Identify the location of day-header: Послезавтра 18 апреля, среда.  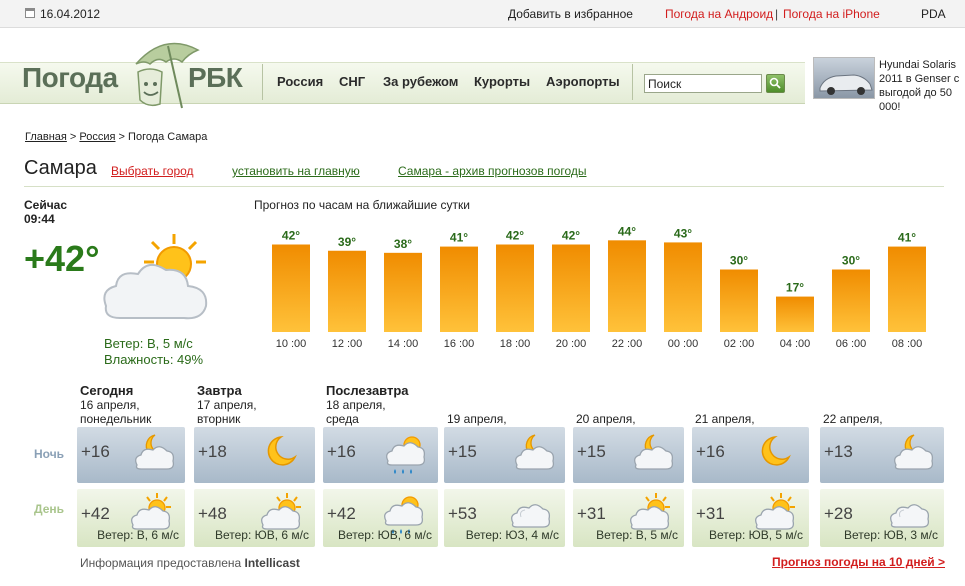
(367, 405).